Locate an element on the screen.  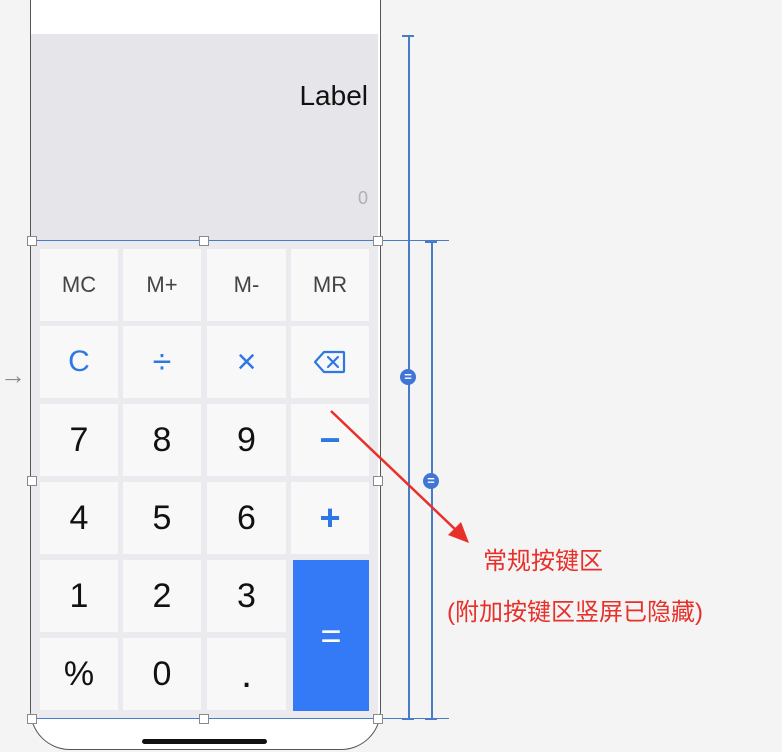
annotation-note: (附加按键区竖屏已隐藏) is located at coordinates (575, 612).